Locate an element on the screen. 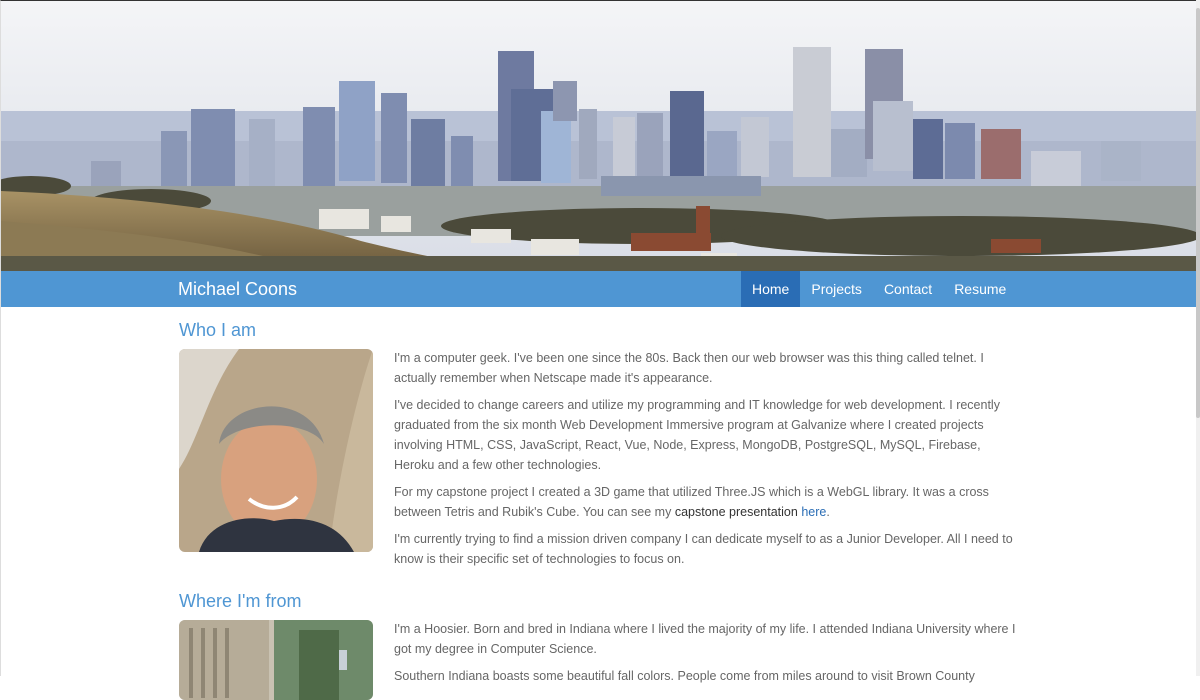 This screenshot has height=700, width=1200. nav-menu: Home Projects Contact Resume is located at coordinates (879, 289).